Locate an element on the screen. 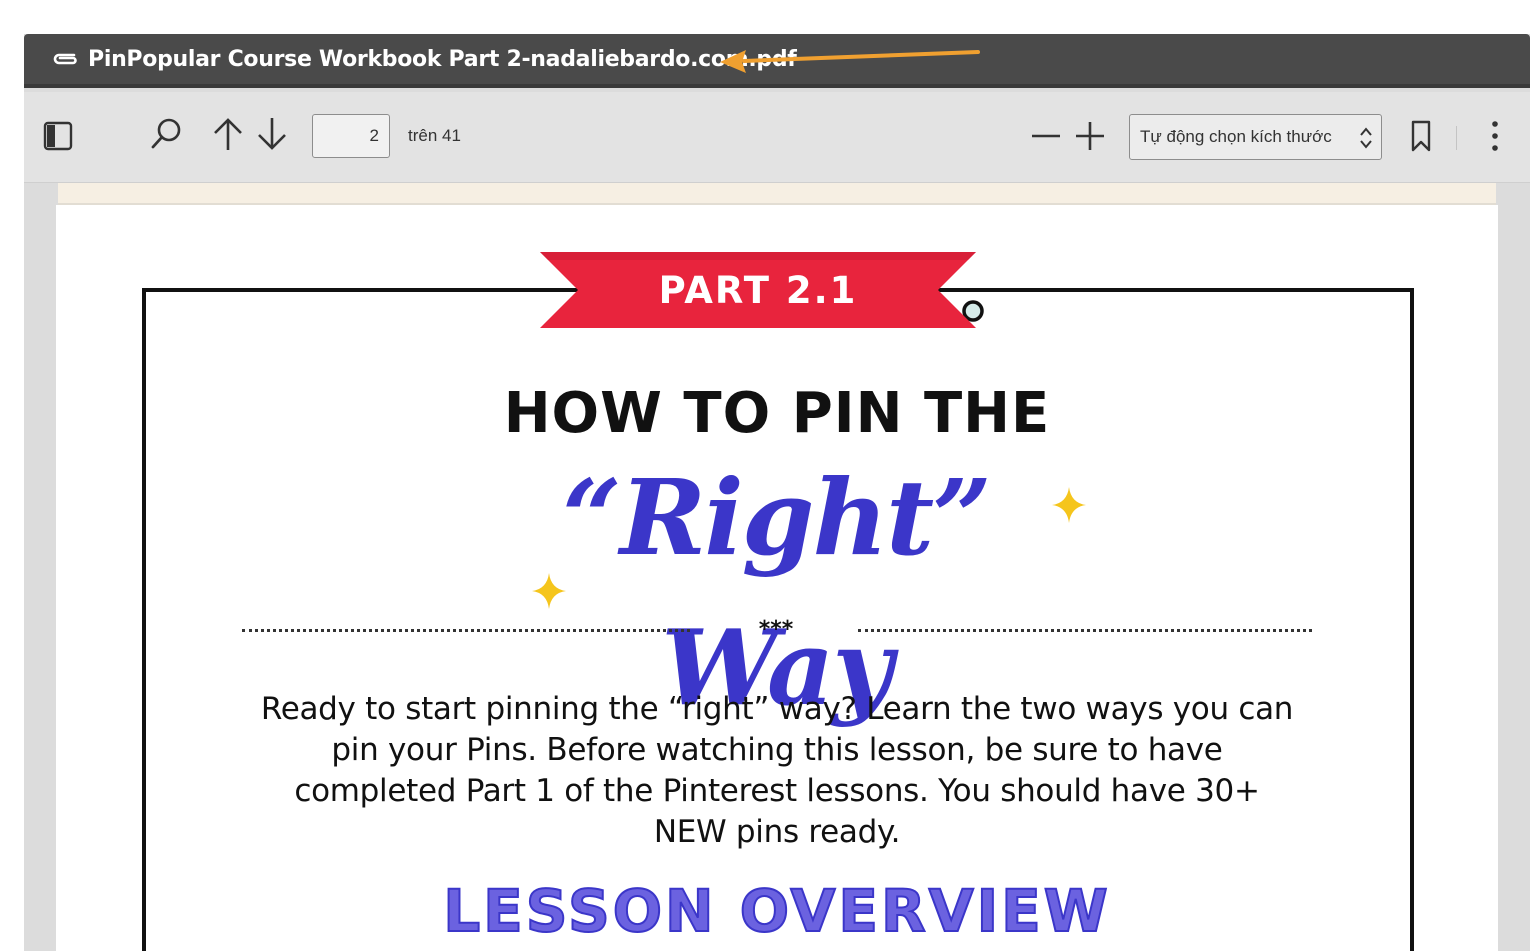  arrow-down-icon is located at coordinates (272, 136).